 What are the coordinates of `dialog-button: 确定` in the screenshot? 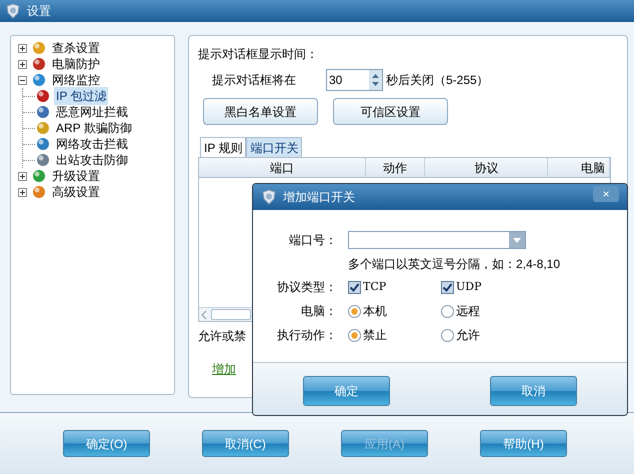 It's located at (346, 391).